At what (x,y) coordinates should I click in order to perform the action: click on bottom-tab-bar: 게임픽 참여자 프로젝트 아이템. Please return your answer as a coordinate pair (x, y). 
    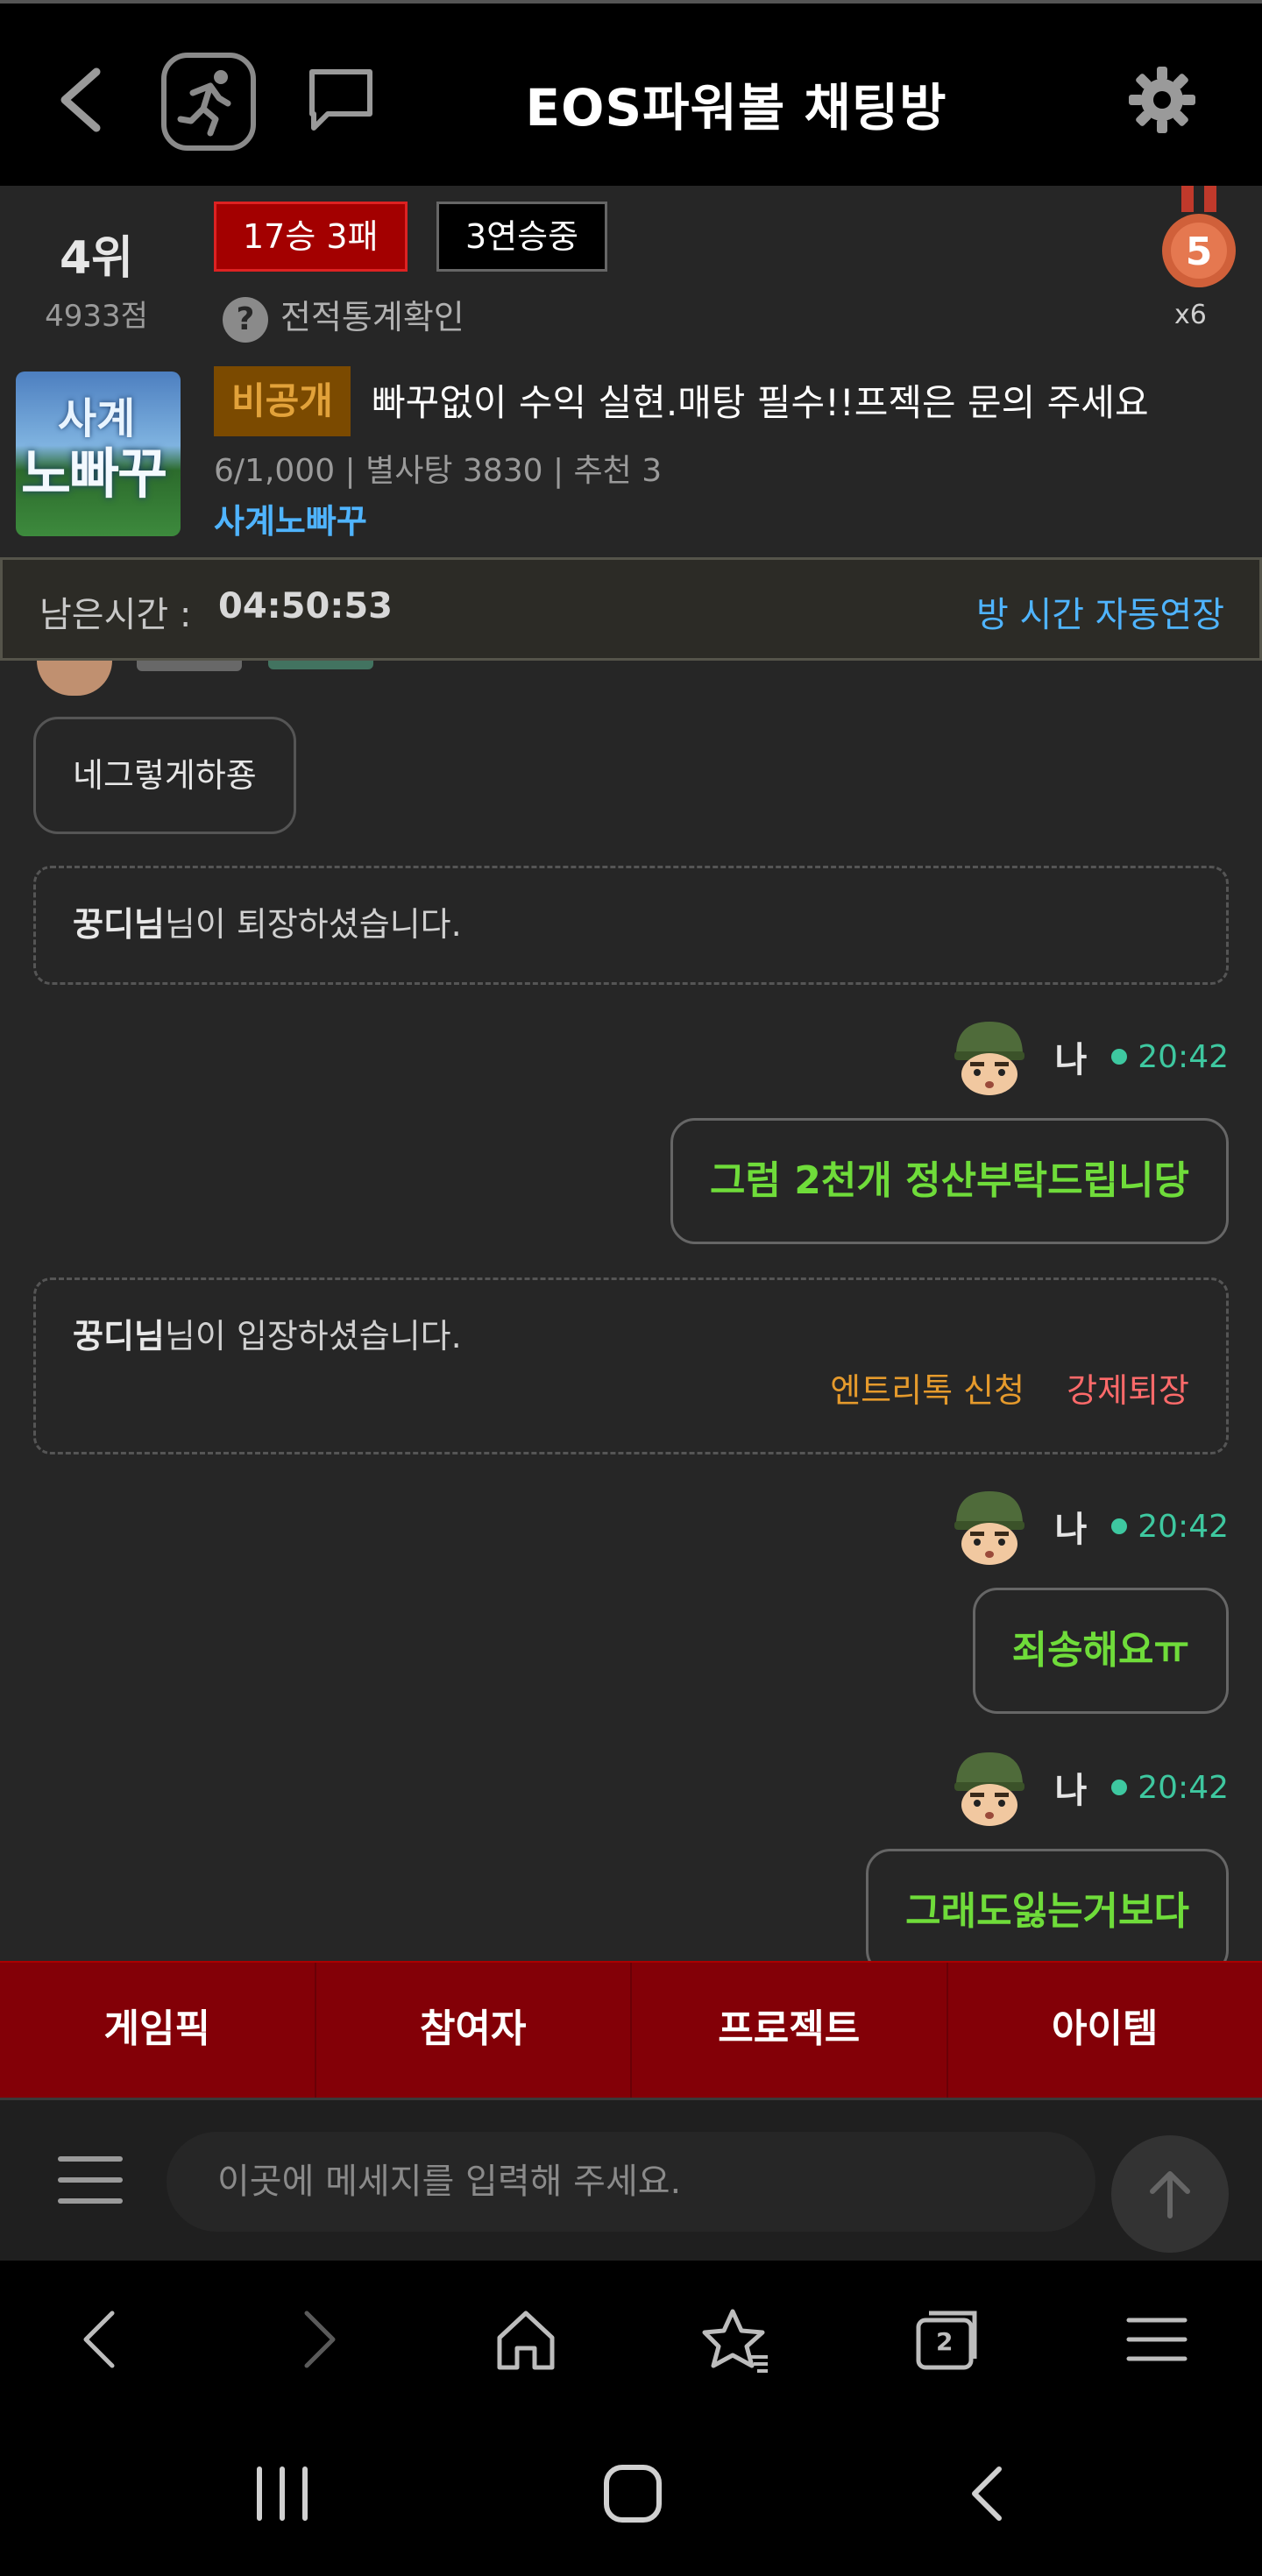
    Looking at the image, I should click on (631, 2029).